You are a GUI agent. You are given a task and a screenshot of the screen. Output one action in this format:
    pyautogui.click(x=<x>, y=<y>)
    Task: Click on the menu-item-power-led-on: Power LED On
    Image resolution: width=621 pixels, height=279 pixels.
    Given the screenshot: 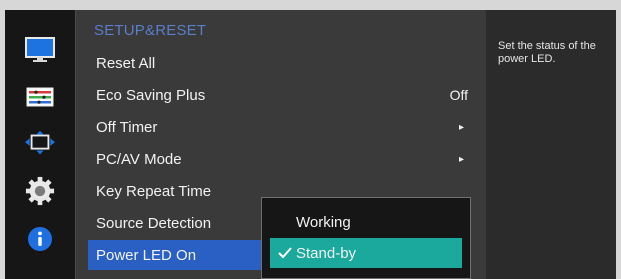 What is the action you would take?
    pyautogui.click(x=183, y=255)
    